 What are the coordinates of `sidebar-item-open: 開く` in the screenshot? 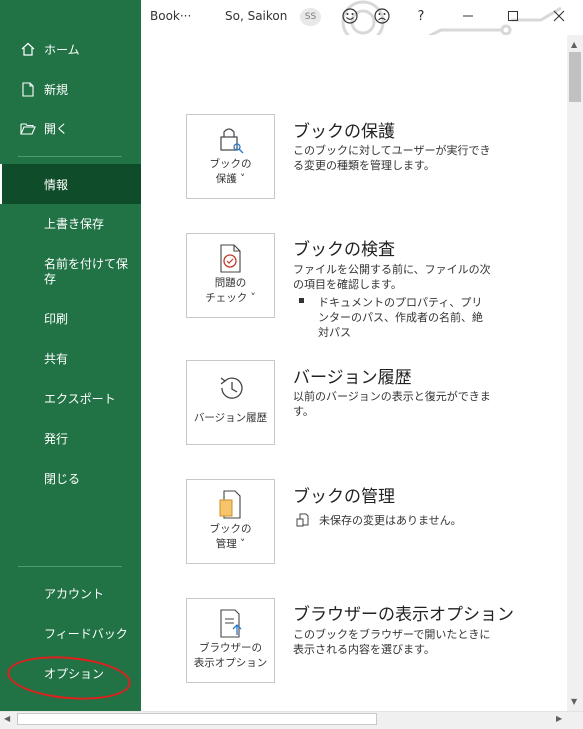 It's located at (70, 128).